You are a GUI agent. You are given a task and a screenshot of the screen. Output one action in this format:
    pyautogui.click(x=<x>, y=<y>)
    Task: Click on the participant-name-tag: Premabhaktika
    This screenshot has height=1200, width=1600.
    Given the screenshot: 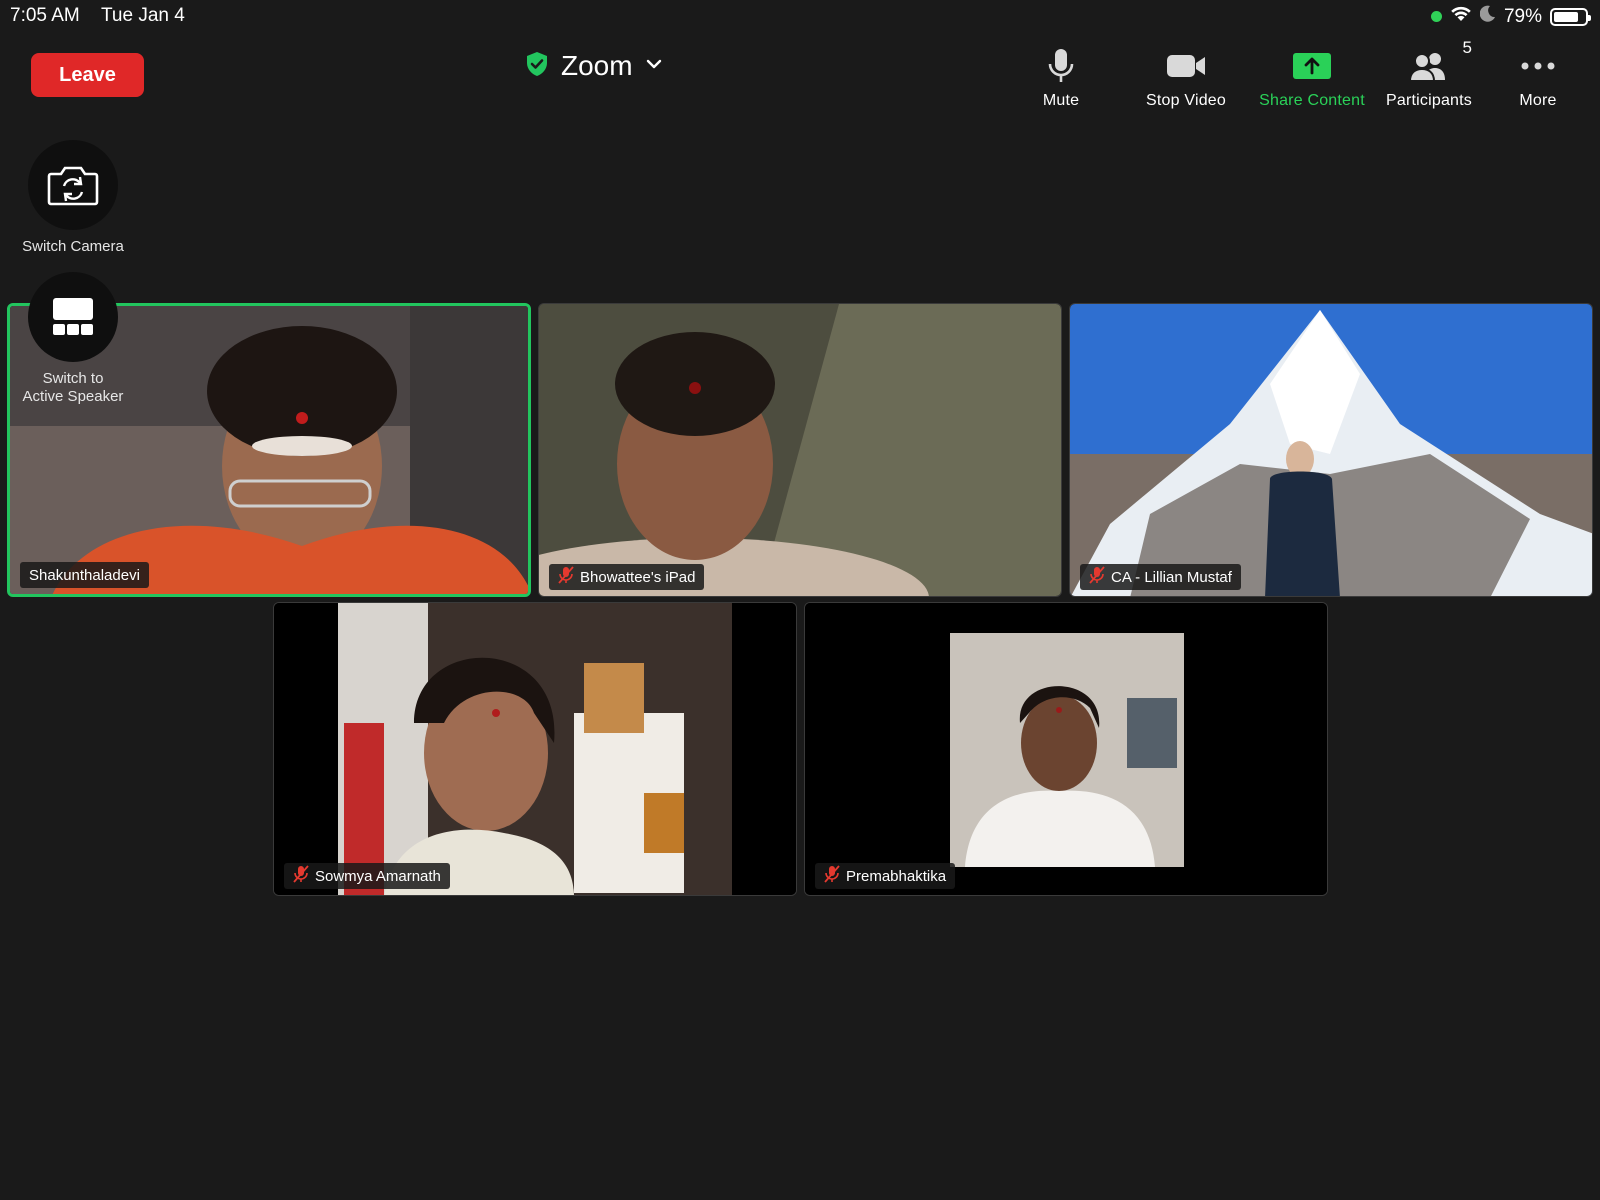 What is the action you would take?
    pyautogui.click(x=885, y=876)
    